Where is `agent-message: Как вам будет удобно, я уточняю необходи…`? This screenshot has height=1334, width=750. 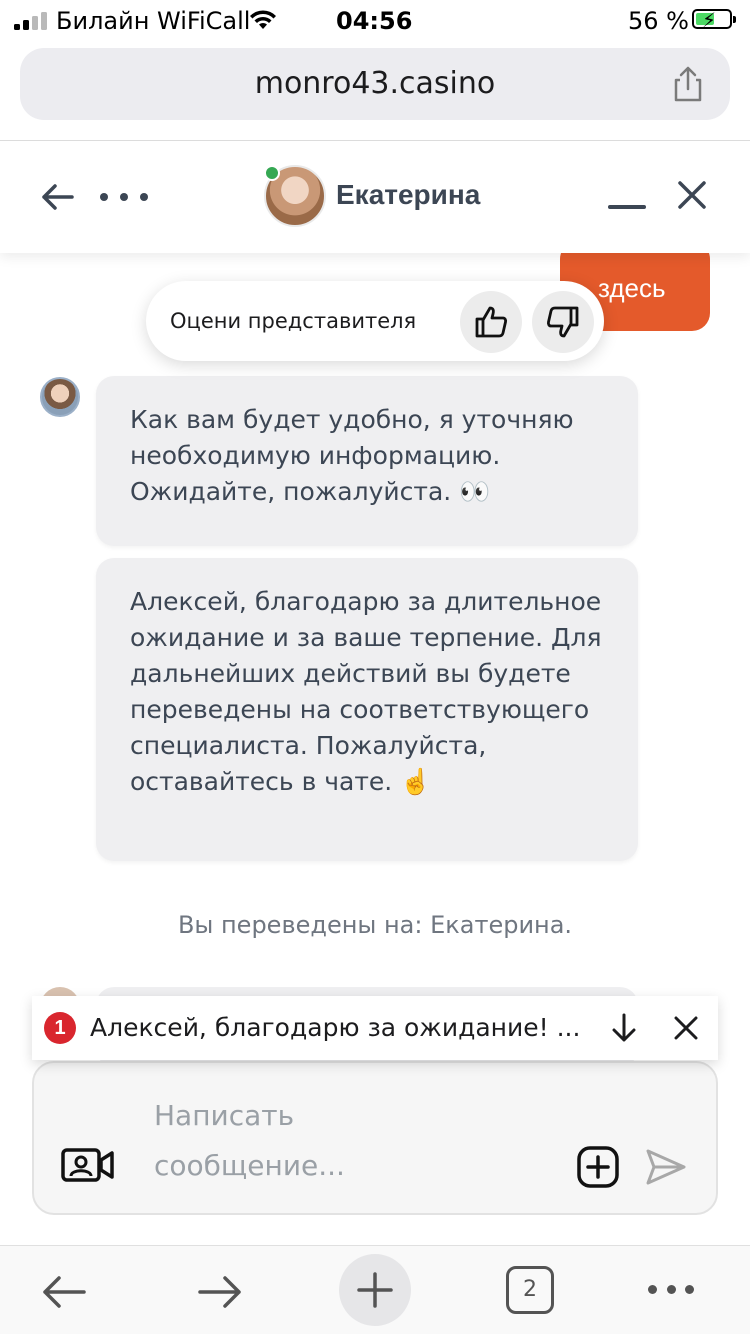
agent-message: Как вам будет удобно, я уточняю необходи… is located at coordinates (367, 461).